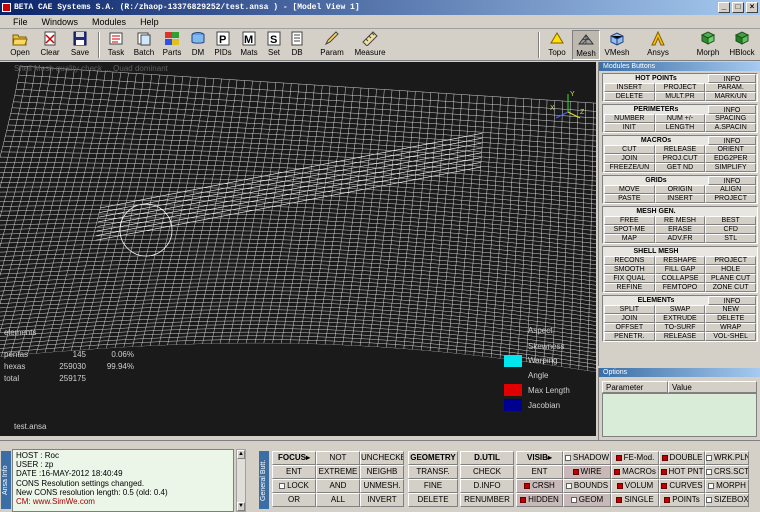  I want to click on ansys-button: Ansys, so click(658, 45).